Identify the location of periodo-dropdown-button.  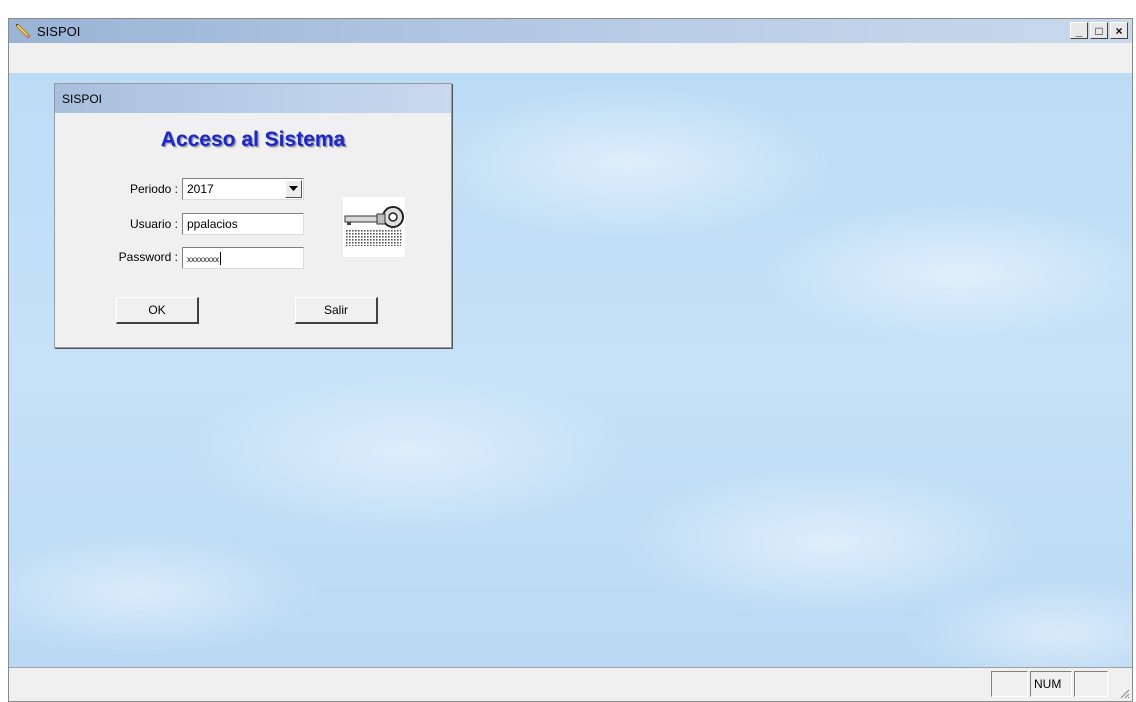
(293, 189).